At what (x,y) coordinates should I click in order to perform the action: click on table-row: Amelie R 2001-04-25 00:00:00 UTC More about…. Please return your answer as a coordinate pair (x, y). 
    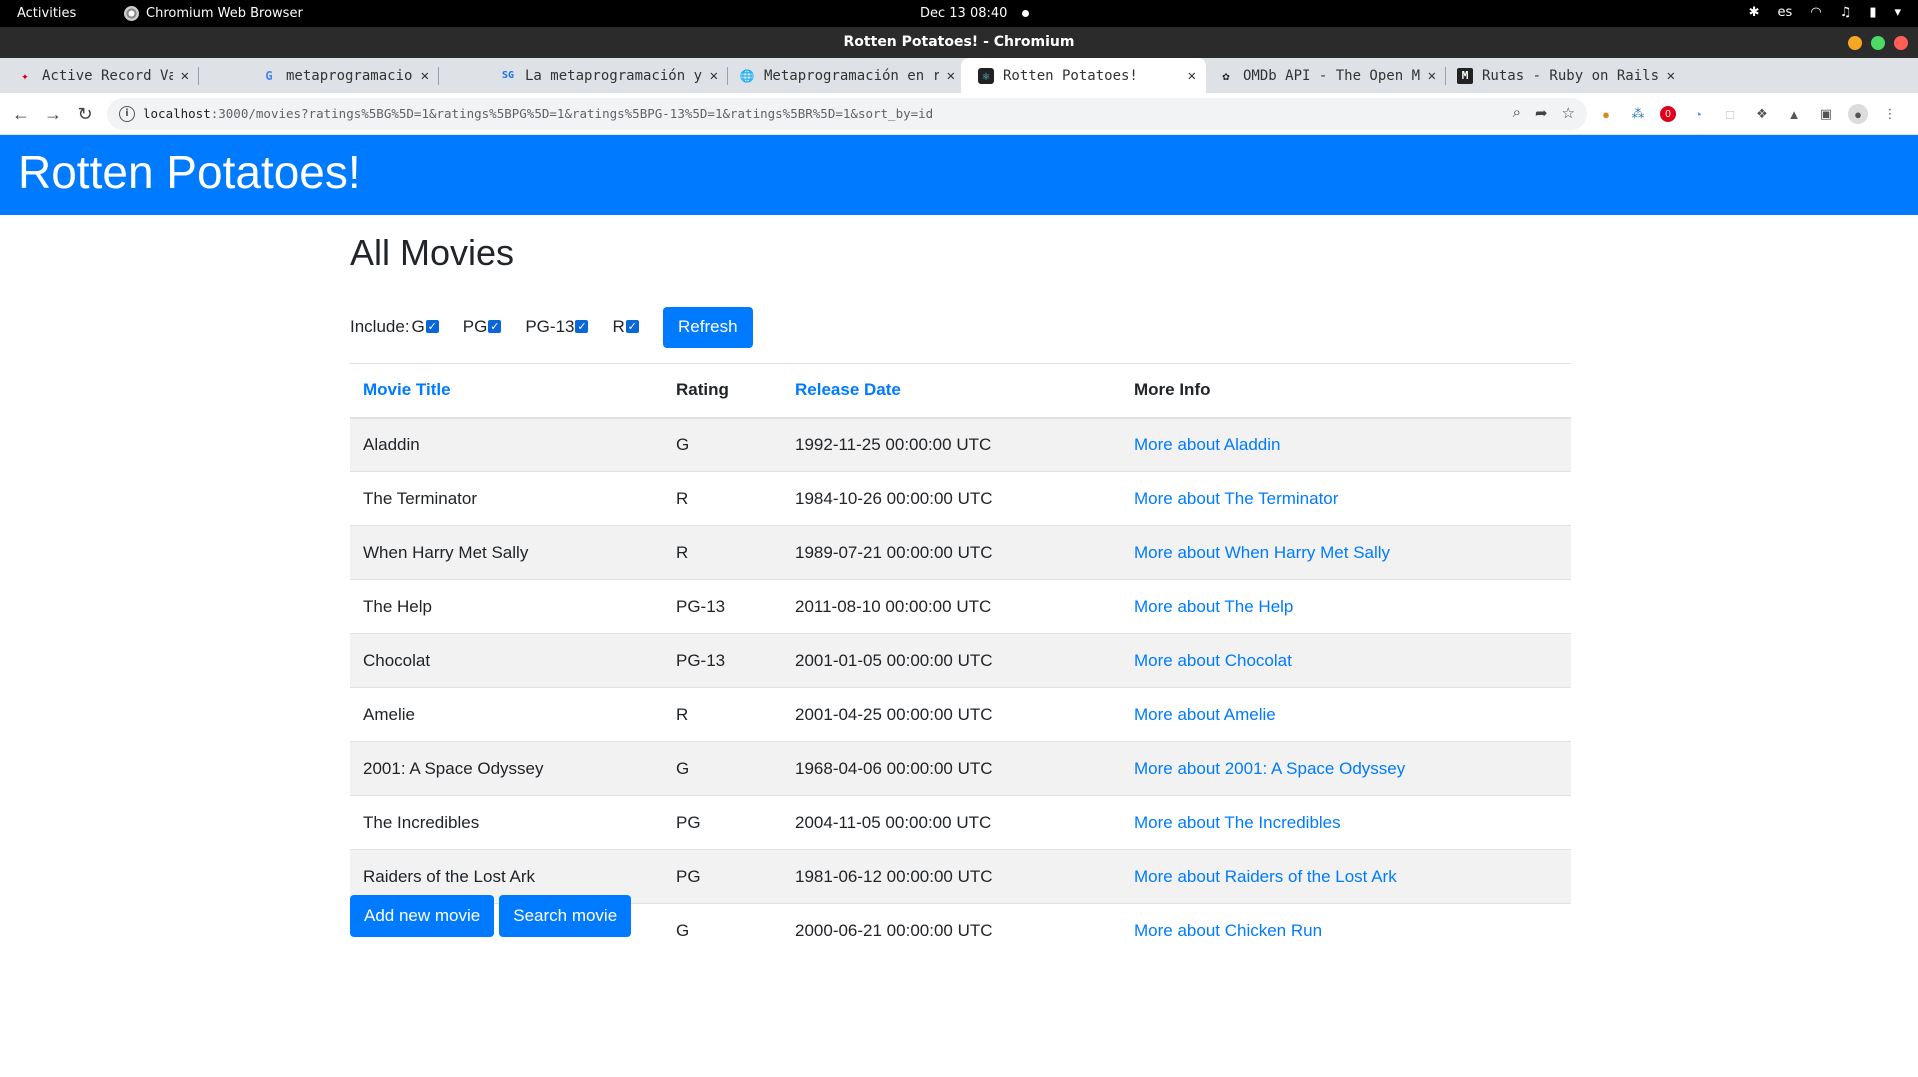
    Looking at the image, I should click on (960, 714).